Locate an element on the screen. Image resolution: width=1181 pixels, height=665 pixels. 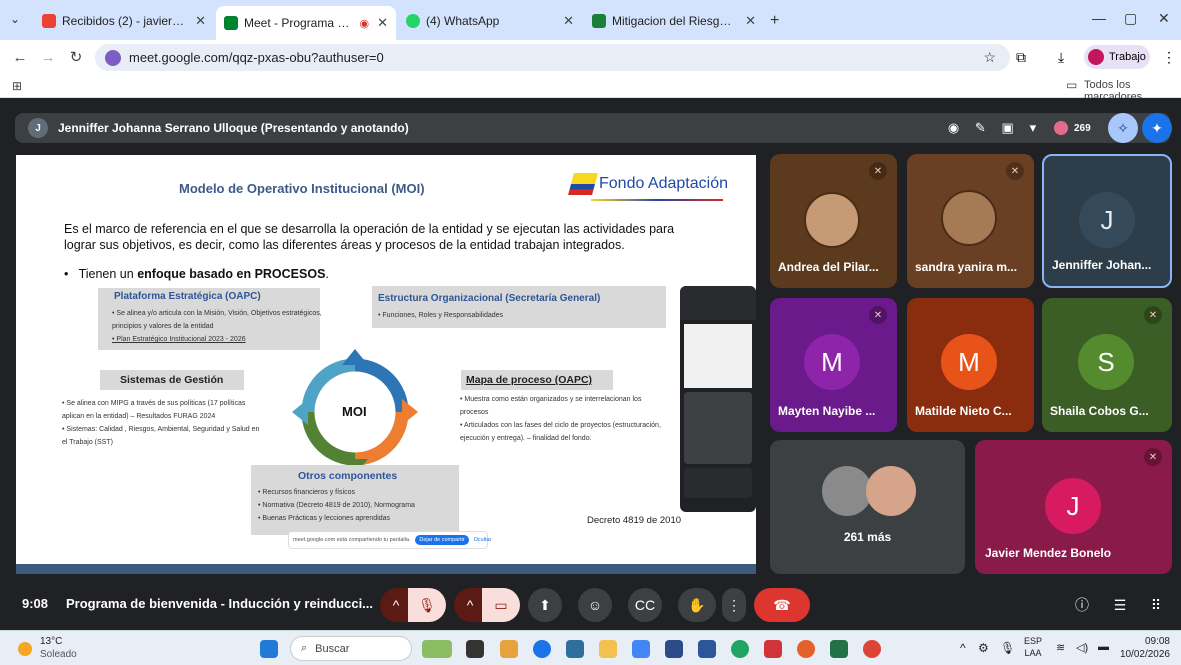
present-icon: ▣ is located at coordinates (1008, 128).